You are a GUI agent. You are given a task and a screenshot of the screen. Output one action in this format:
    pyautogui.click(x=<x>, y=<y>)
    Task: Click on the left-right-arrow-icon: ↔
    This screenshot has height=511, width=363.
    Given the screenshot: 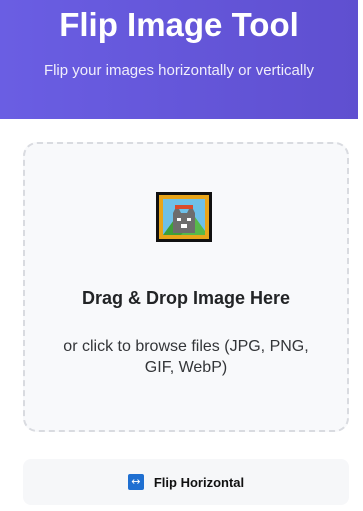 What is the action you would take?
    pyautogui.click(x=135, y=482)
    